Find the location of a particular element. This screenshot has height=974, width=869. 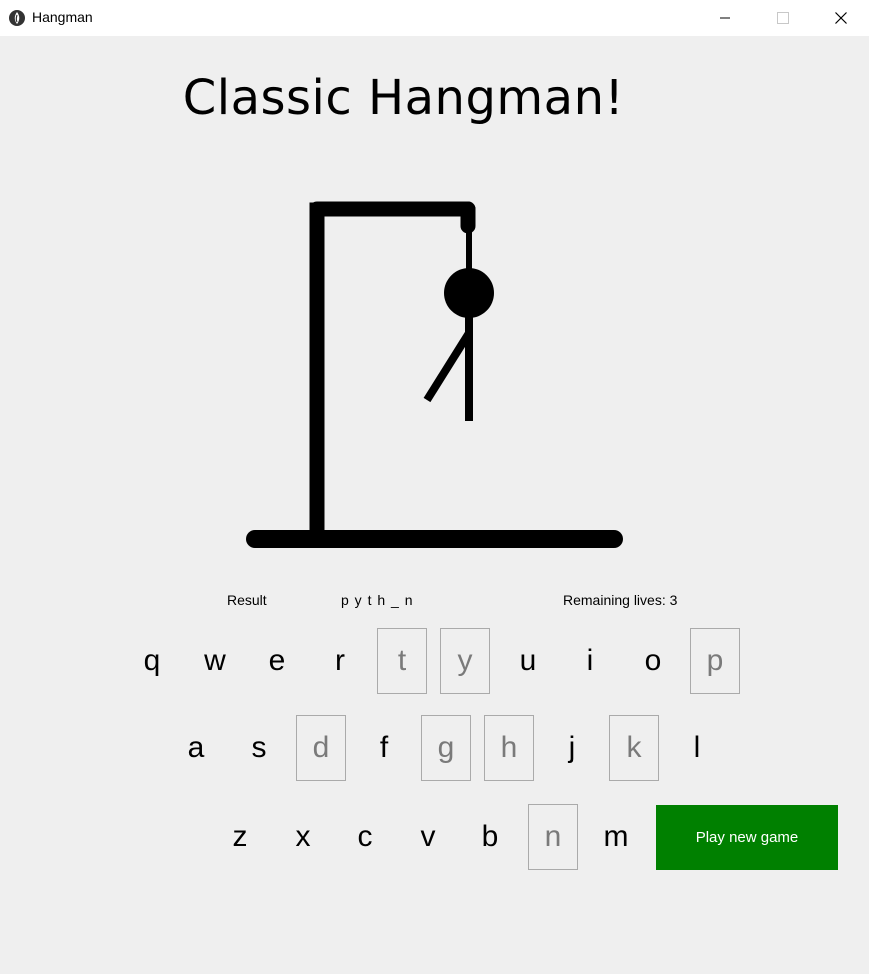

key-p: p is located at coordinates (715, 661).